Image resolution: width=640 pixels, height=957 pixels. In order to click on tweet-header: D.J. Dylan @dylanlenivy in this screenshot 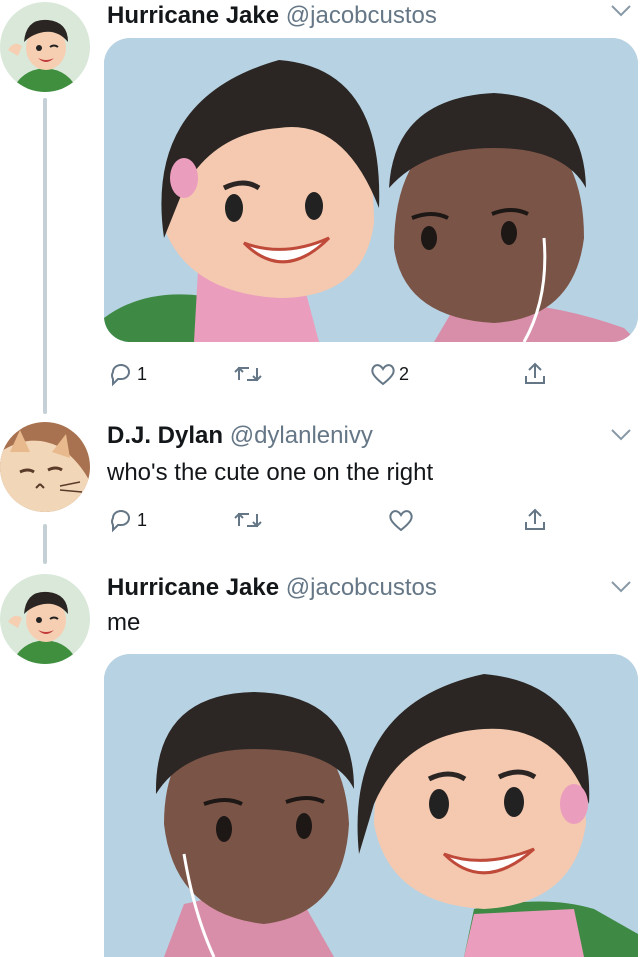, I will do `click(240, 436)`.